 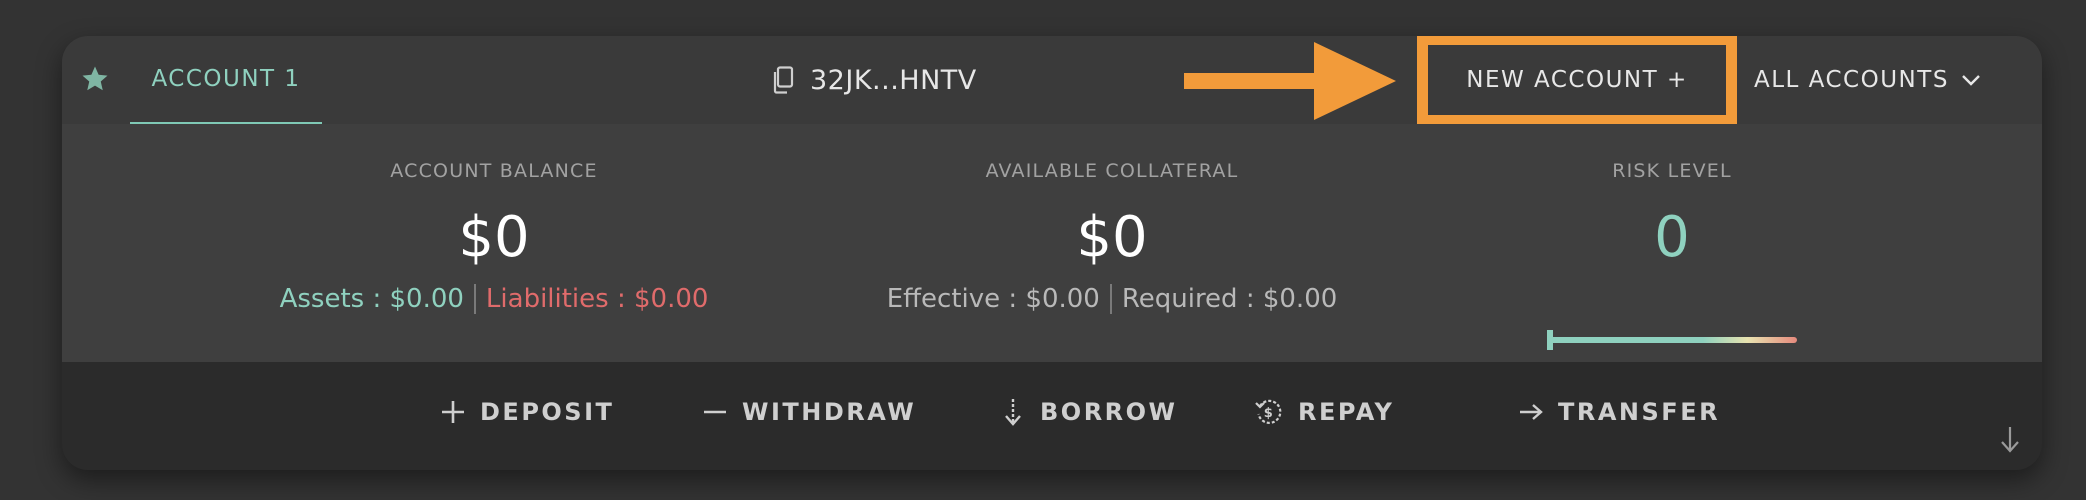 What do you see at coordinates (597, 299) in the screenshot?
I see `liabilities-value: Liabilities : $0.00` at bounding box center [597, 299].